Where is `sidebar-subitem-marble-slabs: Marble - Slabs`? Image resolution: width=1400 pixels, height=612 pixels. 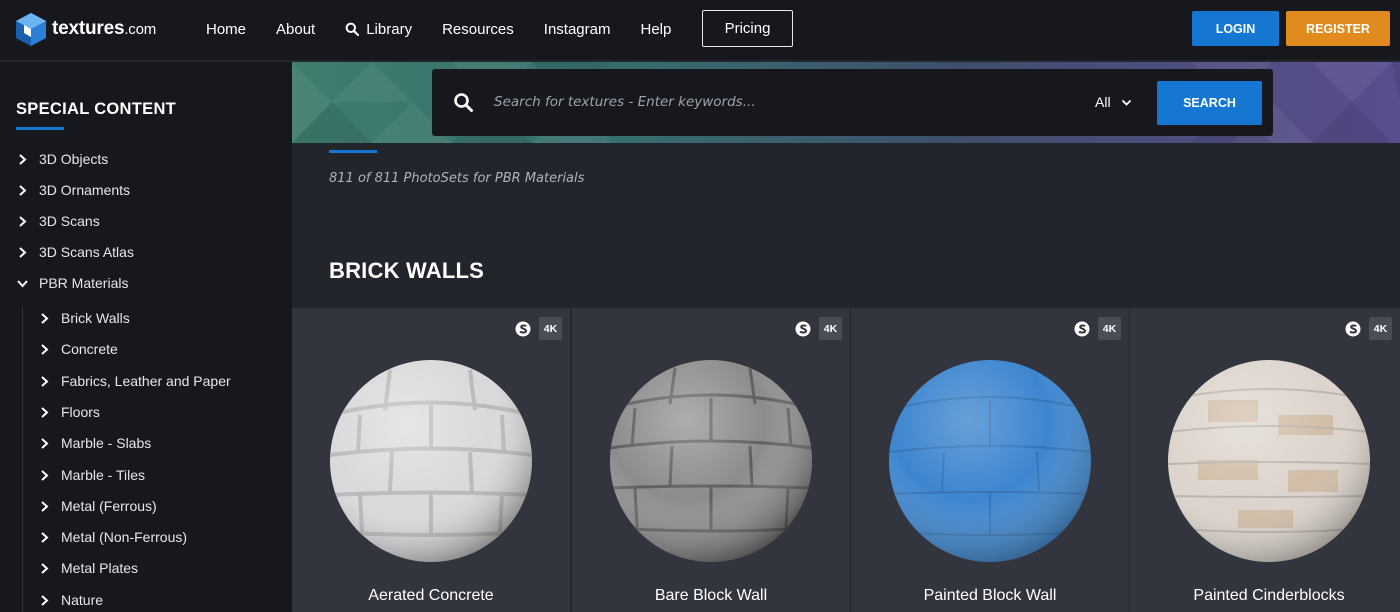 sidebar-subitem-marble-slabs: Marble - Slabs is located at coordinates (94, 443).